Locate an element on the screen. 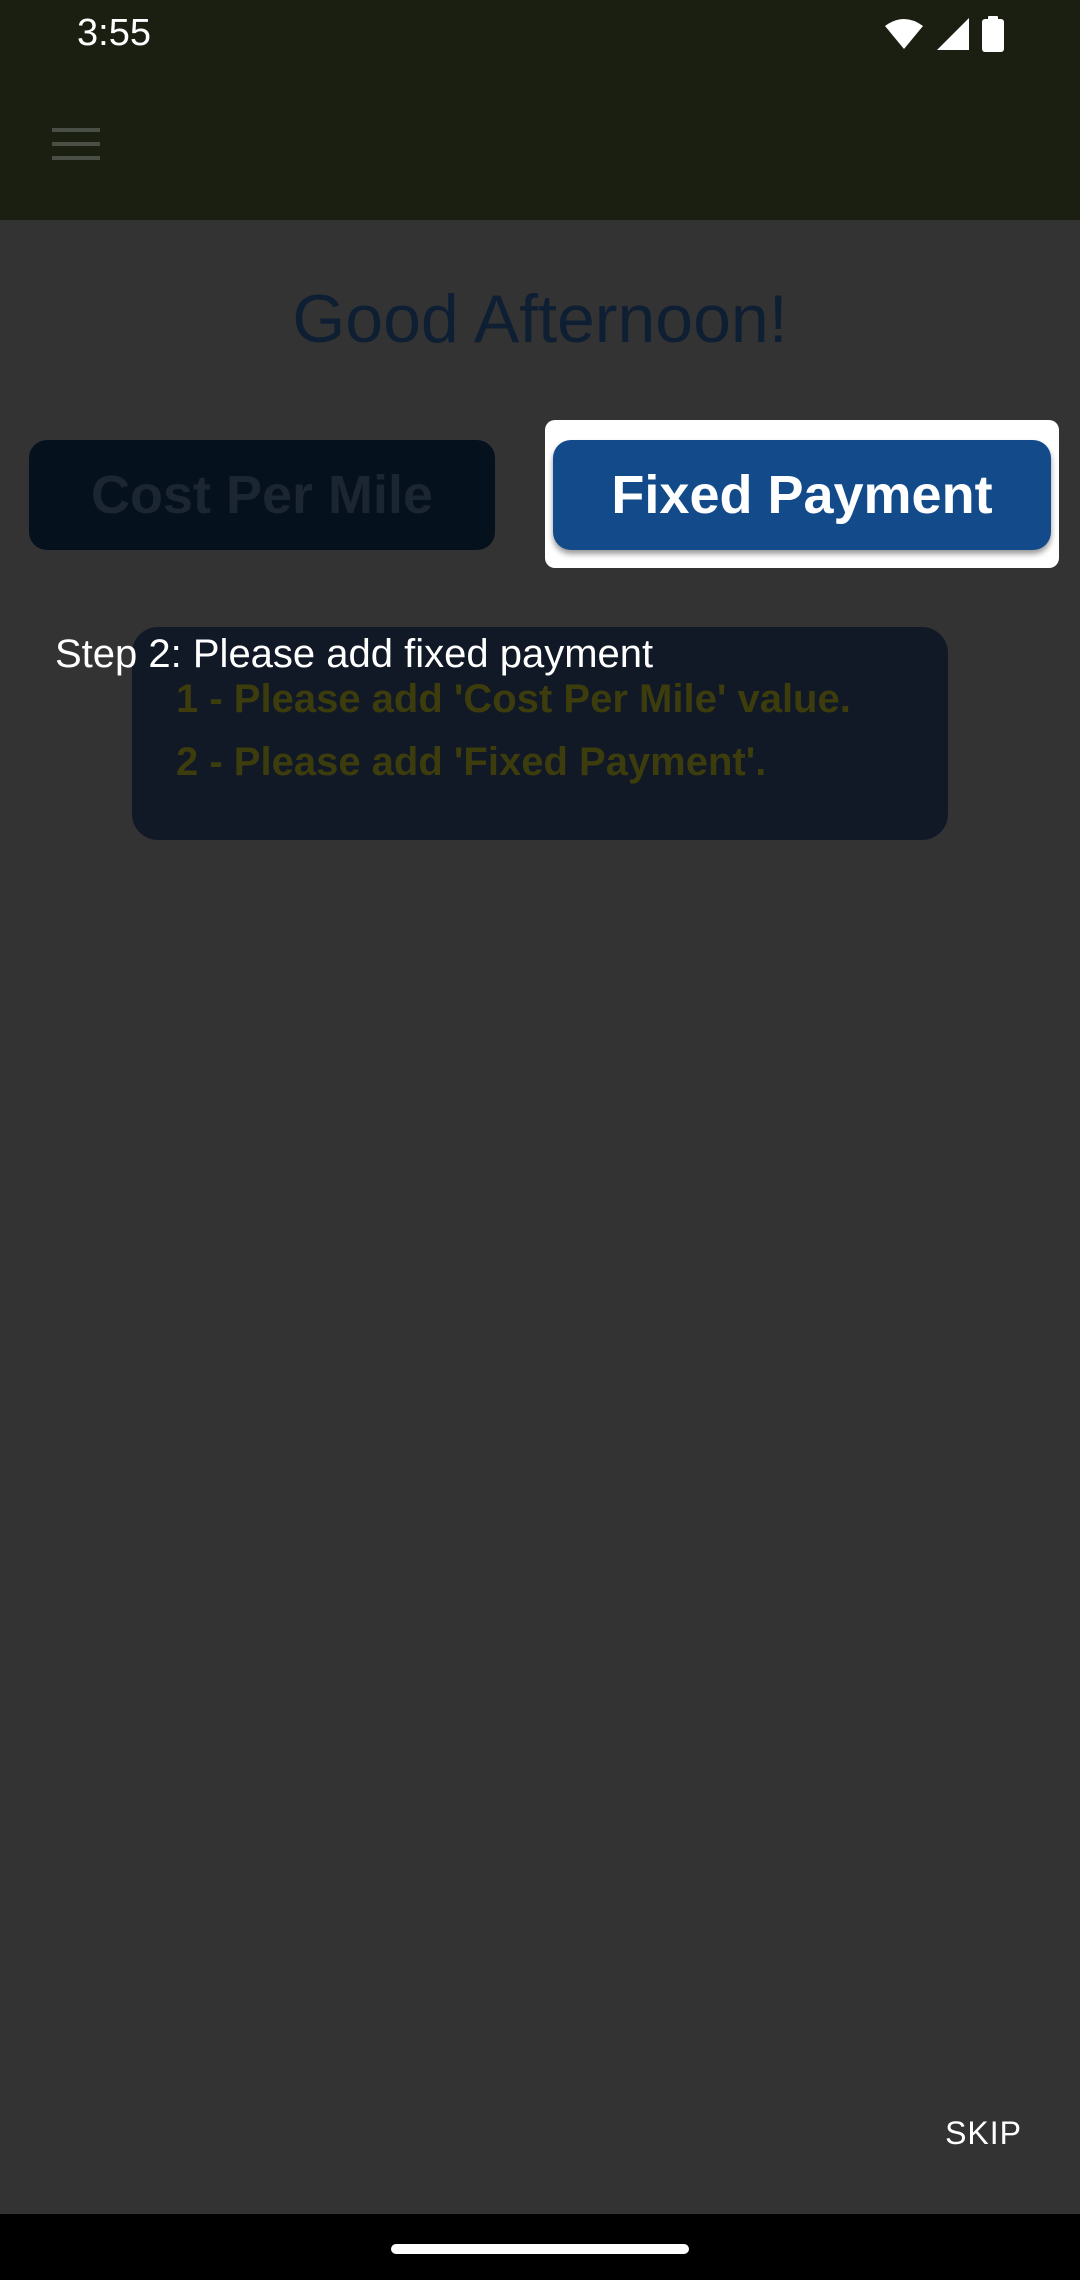  wifi-icon is located at coordinates (904, 34).